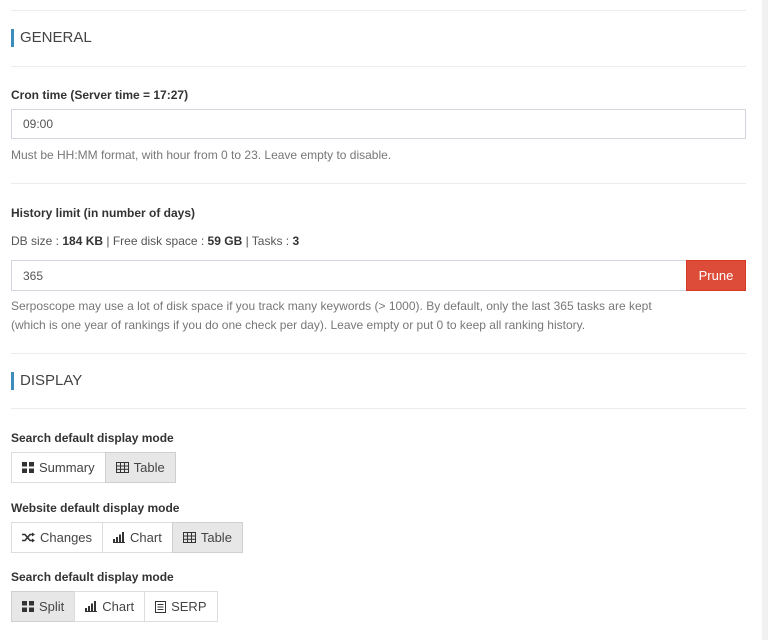 This screenshot has height=640, width=768. What do you see at coordinates (92, 438) in the screenshot?
I see `search-display-mode-label: Search default display mode` at bounding box center [92, 438].